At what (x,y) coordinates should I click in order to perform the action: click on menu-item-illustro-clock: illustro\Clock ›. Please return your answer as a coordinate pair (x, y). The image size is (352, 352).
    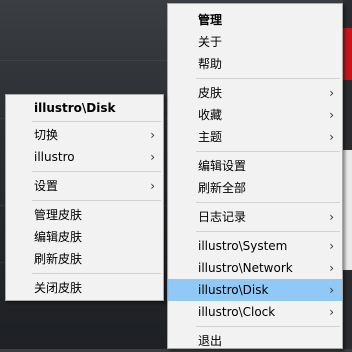
    Looking at the image, I should click on (255, 312).